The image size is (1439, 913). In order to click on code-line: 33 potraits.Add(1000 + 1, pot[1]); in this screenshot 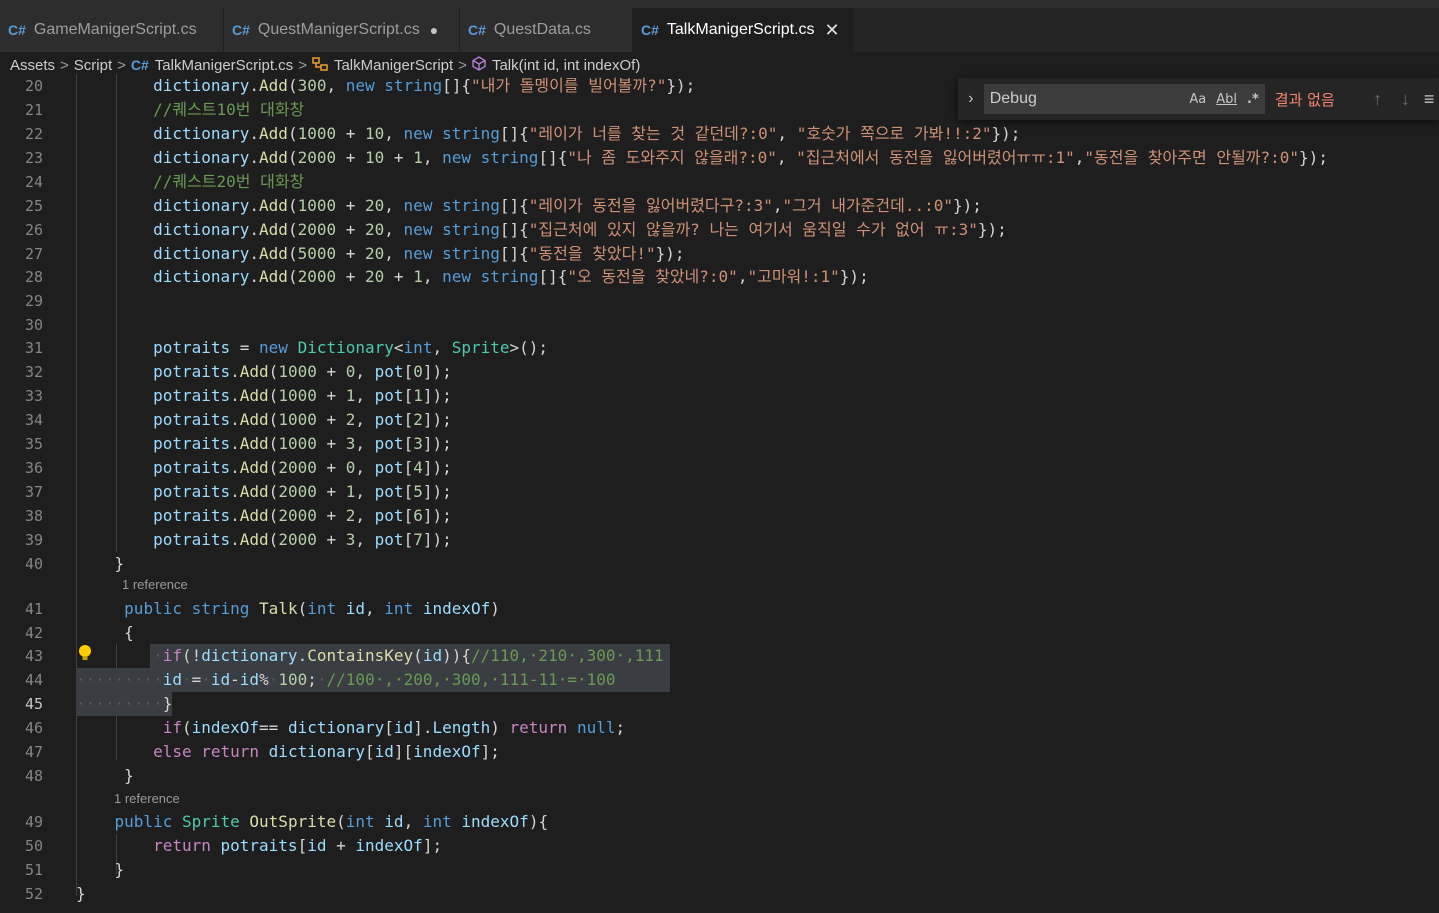, I will do `click(719, 396)`.